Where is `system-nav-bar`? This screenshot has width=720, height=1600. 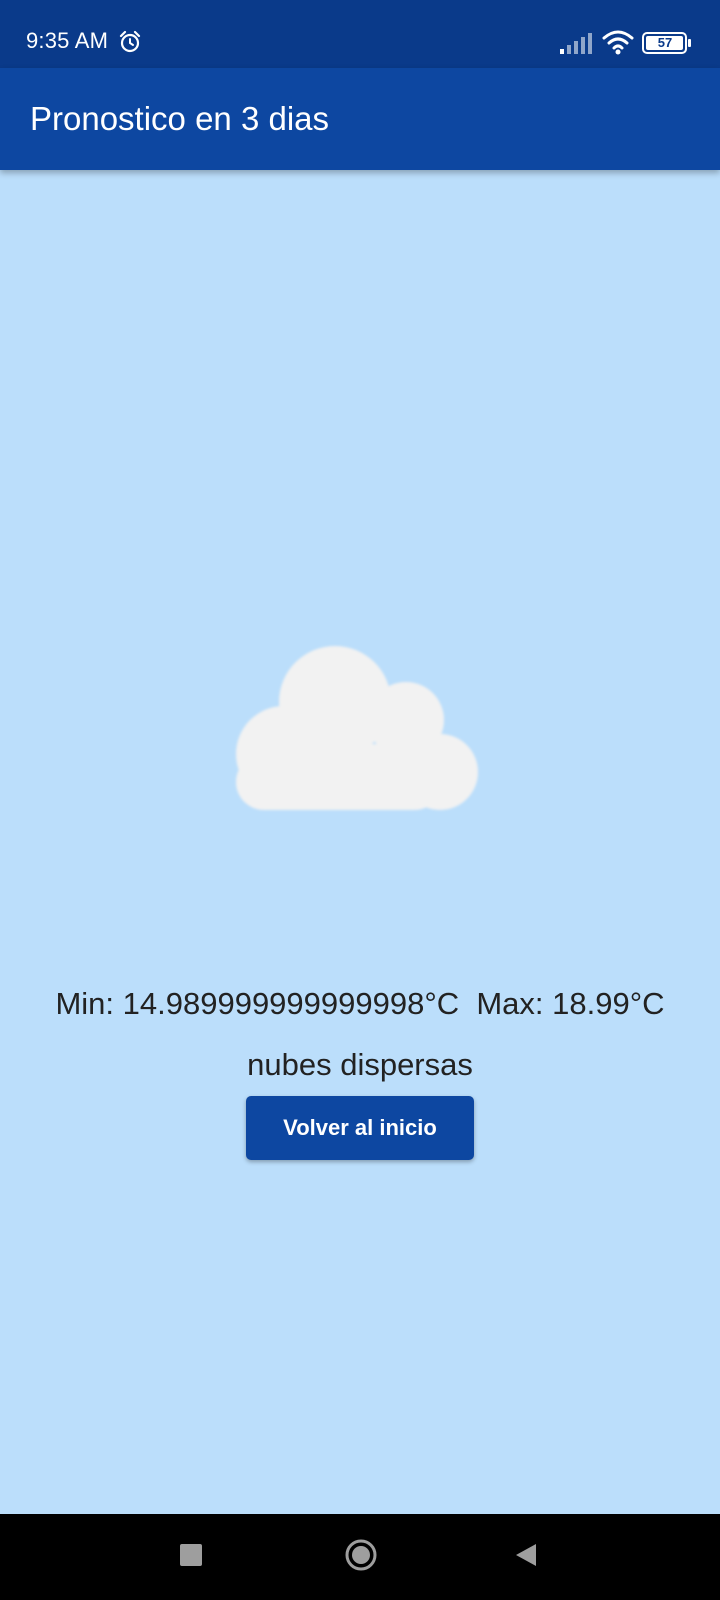
system-nav-bar is located at coordinates (360, 1557).